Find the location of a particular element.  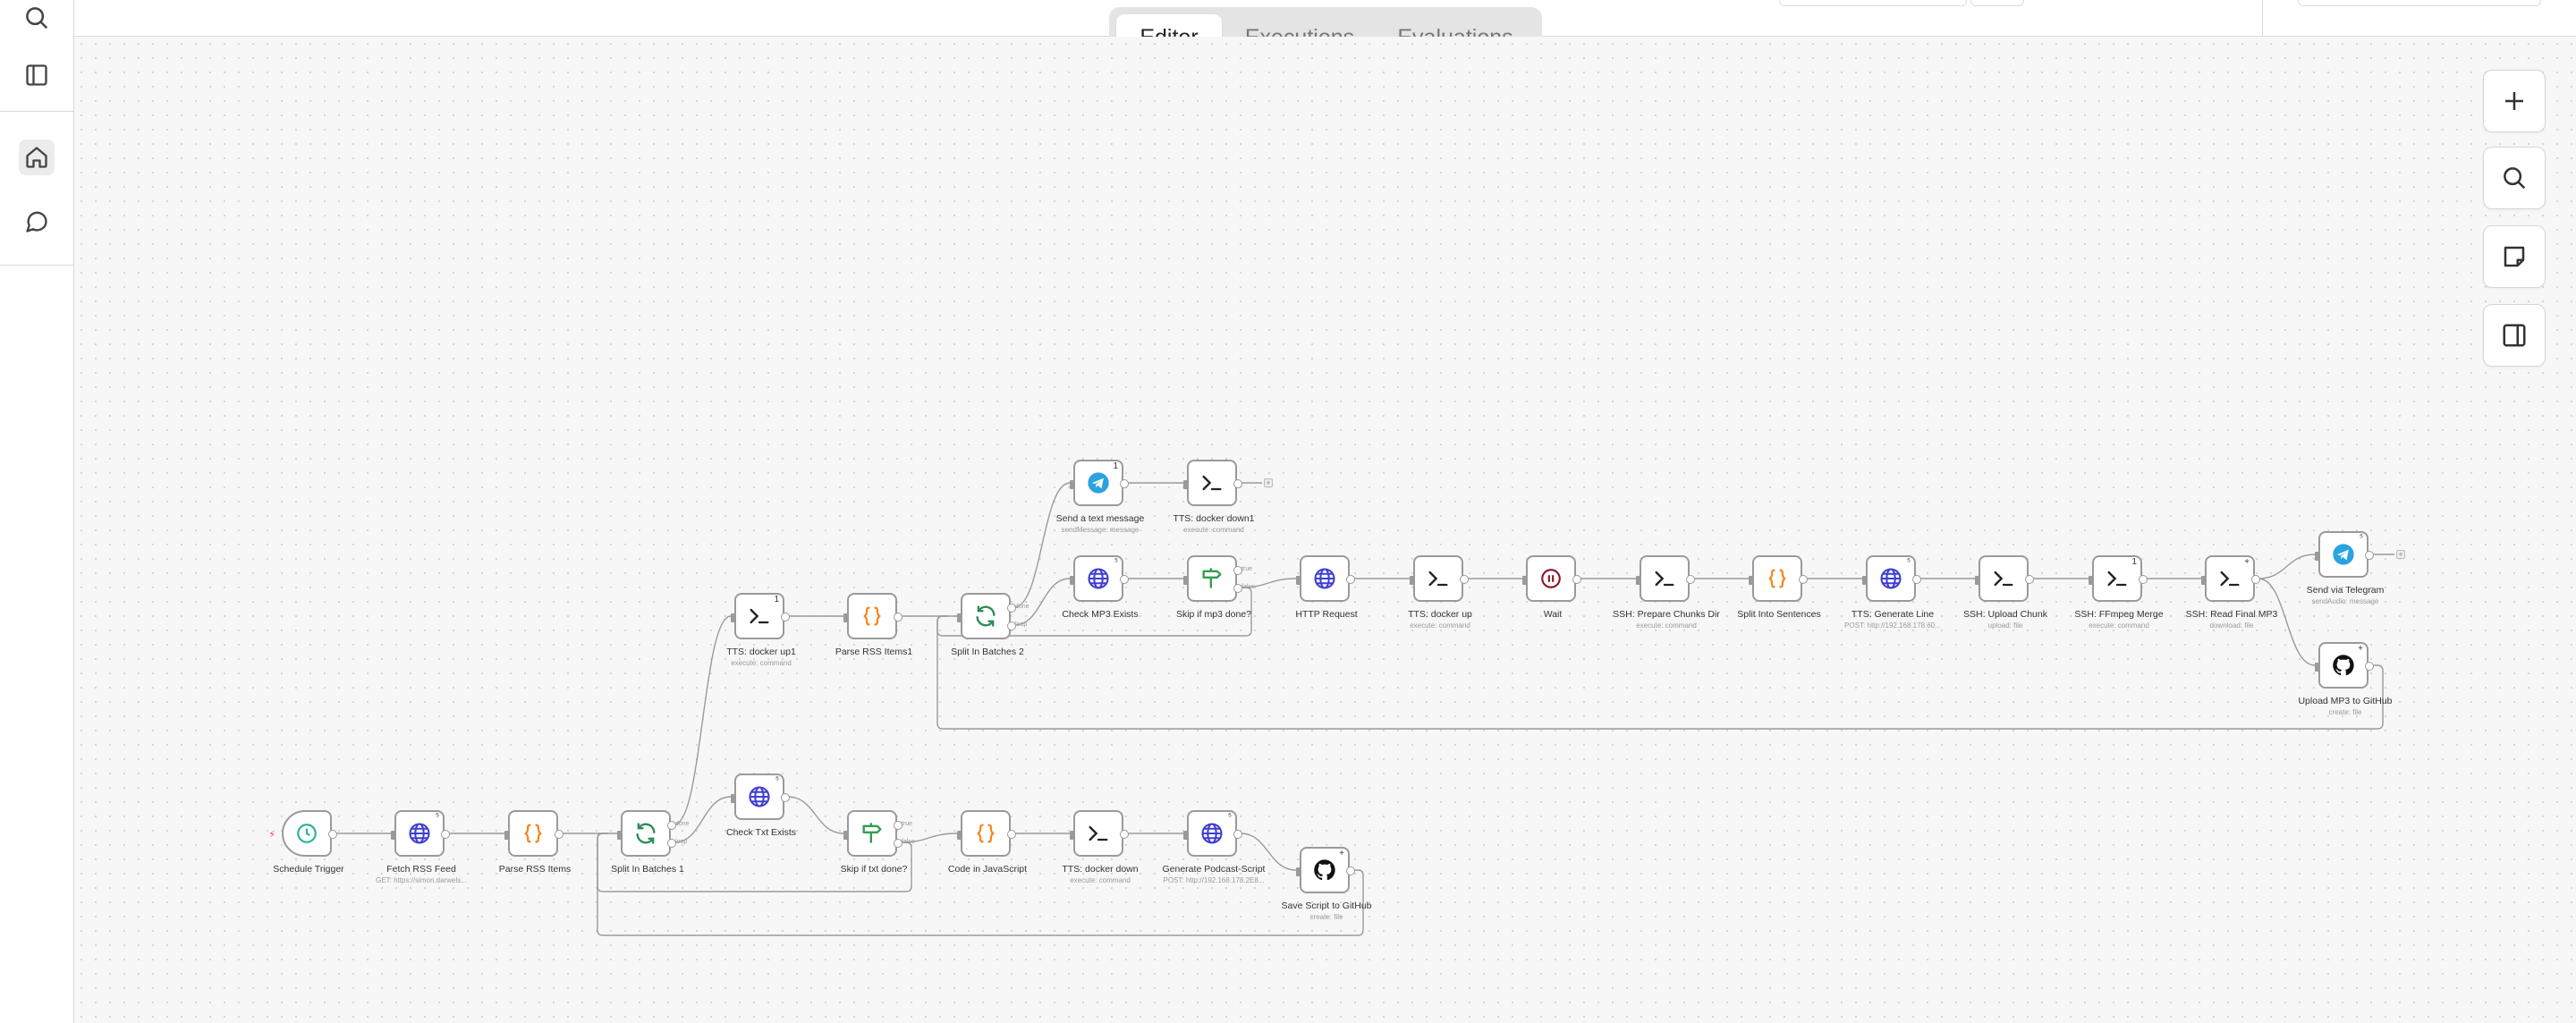

connection-line is located at coordinates (1660, 672).